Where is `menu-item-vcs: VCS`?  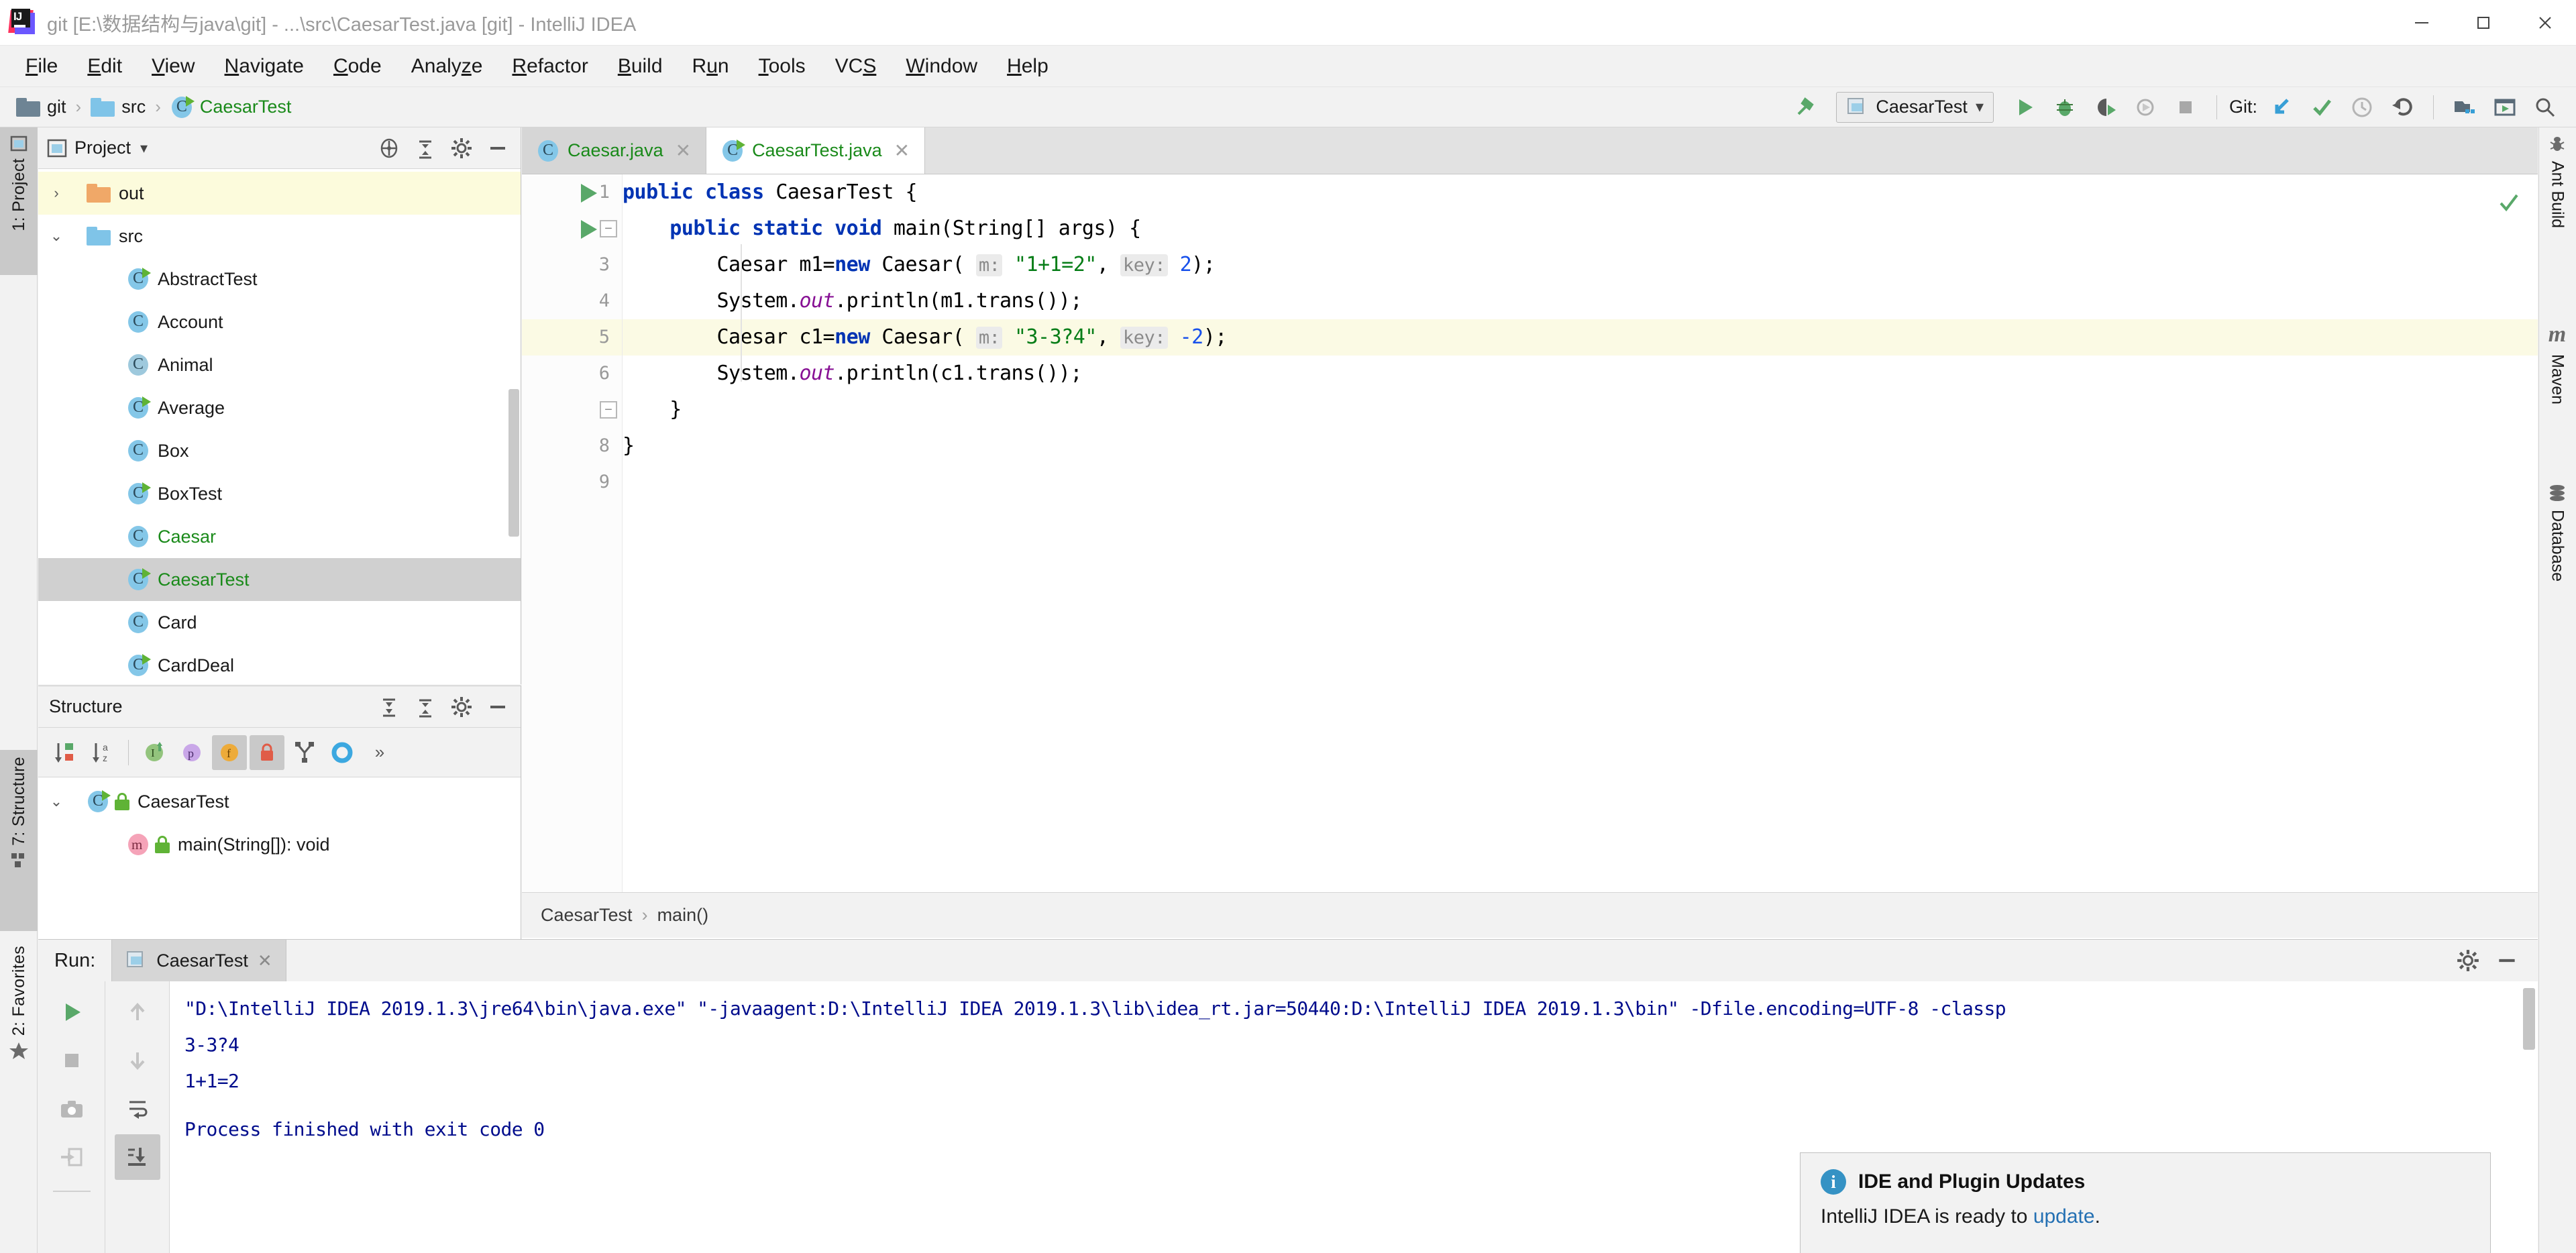 menu-item-vcs: VCS is located at coordinates (856, 66).